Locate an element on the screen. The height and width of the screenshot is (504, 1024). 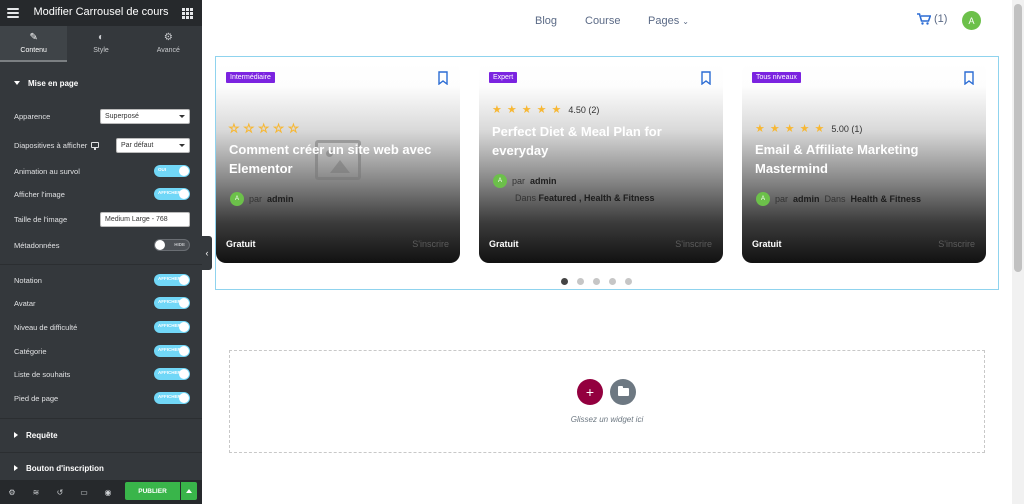
rating-toggle: AFFICHER is located at coordinates (172, 280).